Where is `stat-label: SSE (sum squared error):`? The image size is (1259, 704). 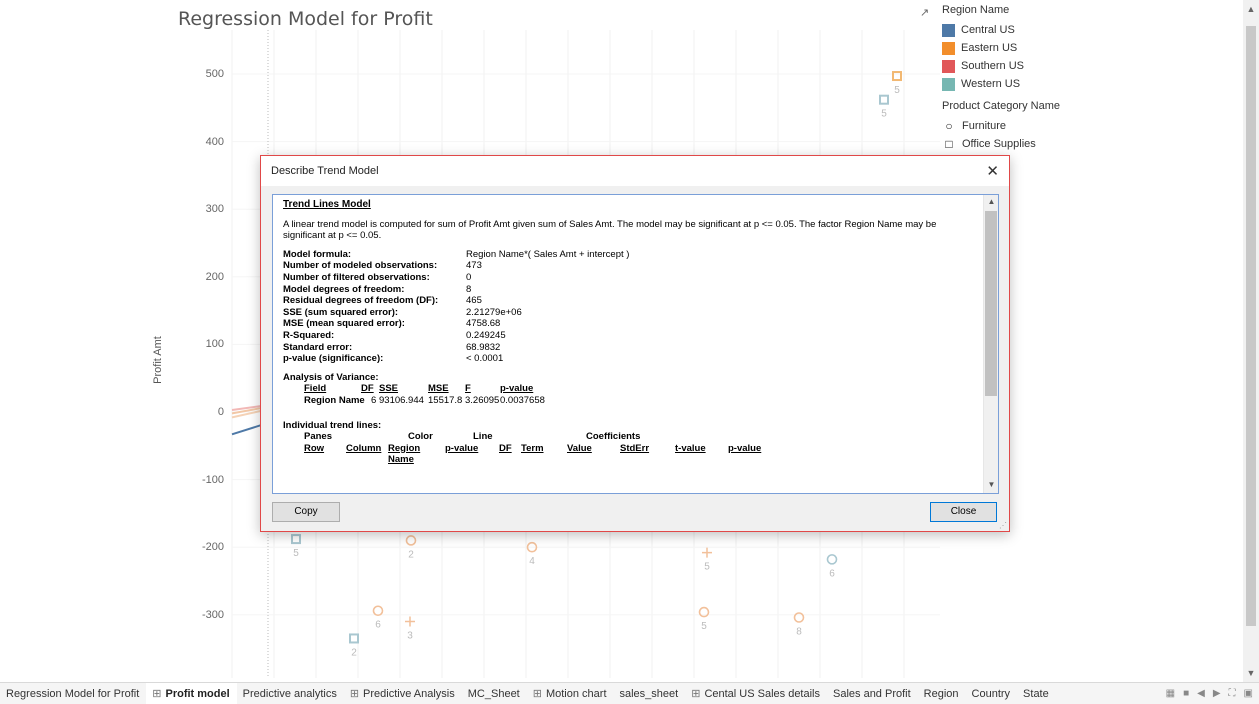
stat-label: SSE (sum squared error): is located at coordinates (341, 312).